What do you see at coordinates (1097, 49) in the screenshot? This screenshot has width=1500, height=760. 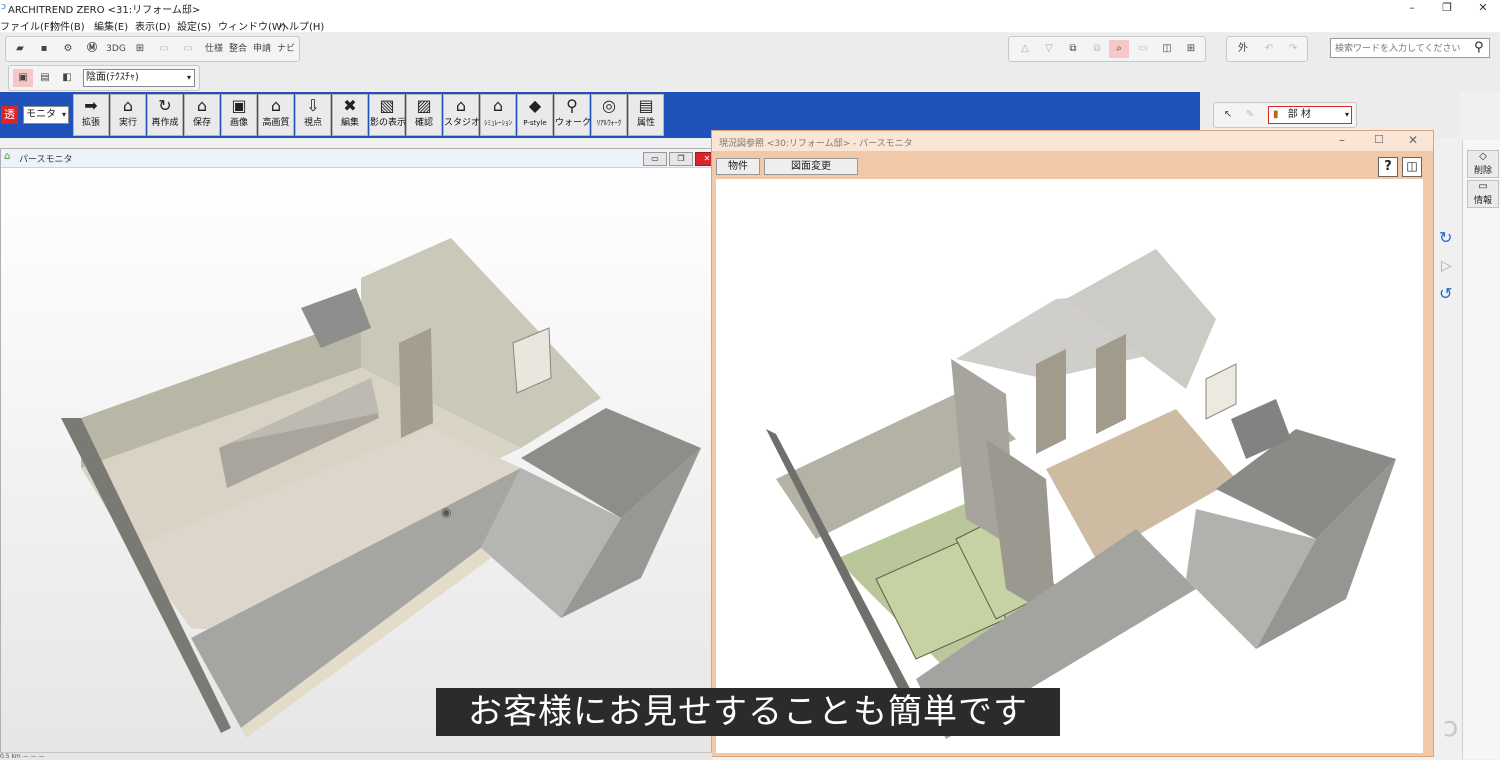 I see `layer2-icon: ⧉` at bounding box center [1097, 49].